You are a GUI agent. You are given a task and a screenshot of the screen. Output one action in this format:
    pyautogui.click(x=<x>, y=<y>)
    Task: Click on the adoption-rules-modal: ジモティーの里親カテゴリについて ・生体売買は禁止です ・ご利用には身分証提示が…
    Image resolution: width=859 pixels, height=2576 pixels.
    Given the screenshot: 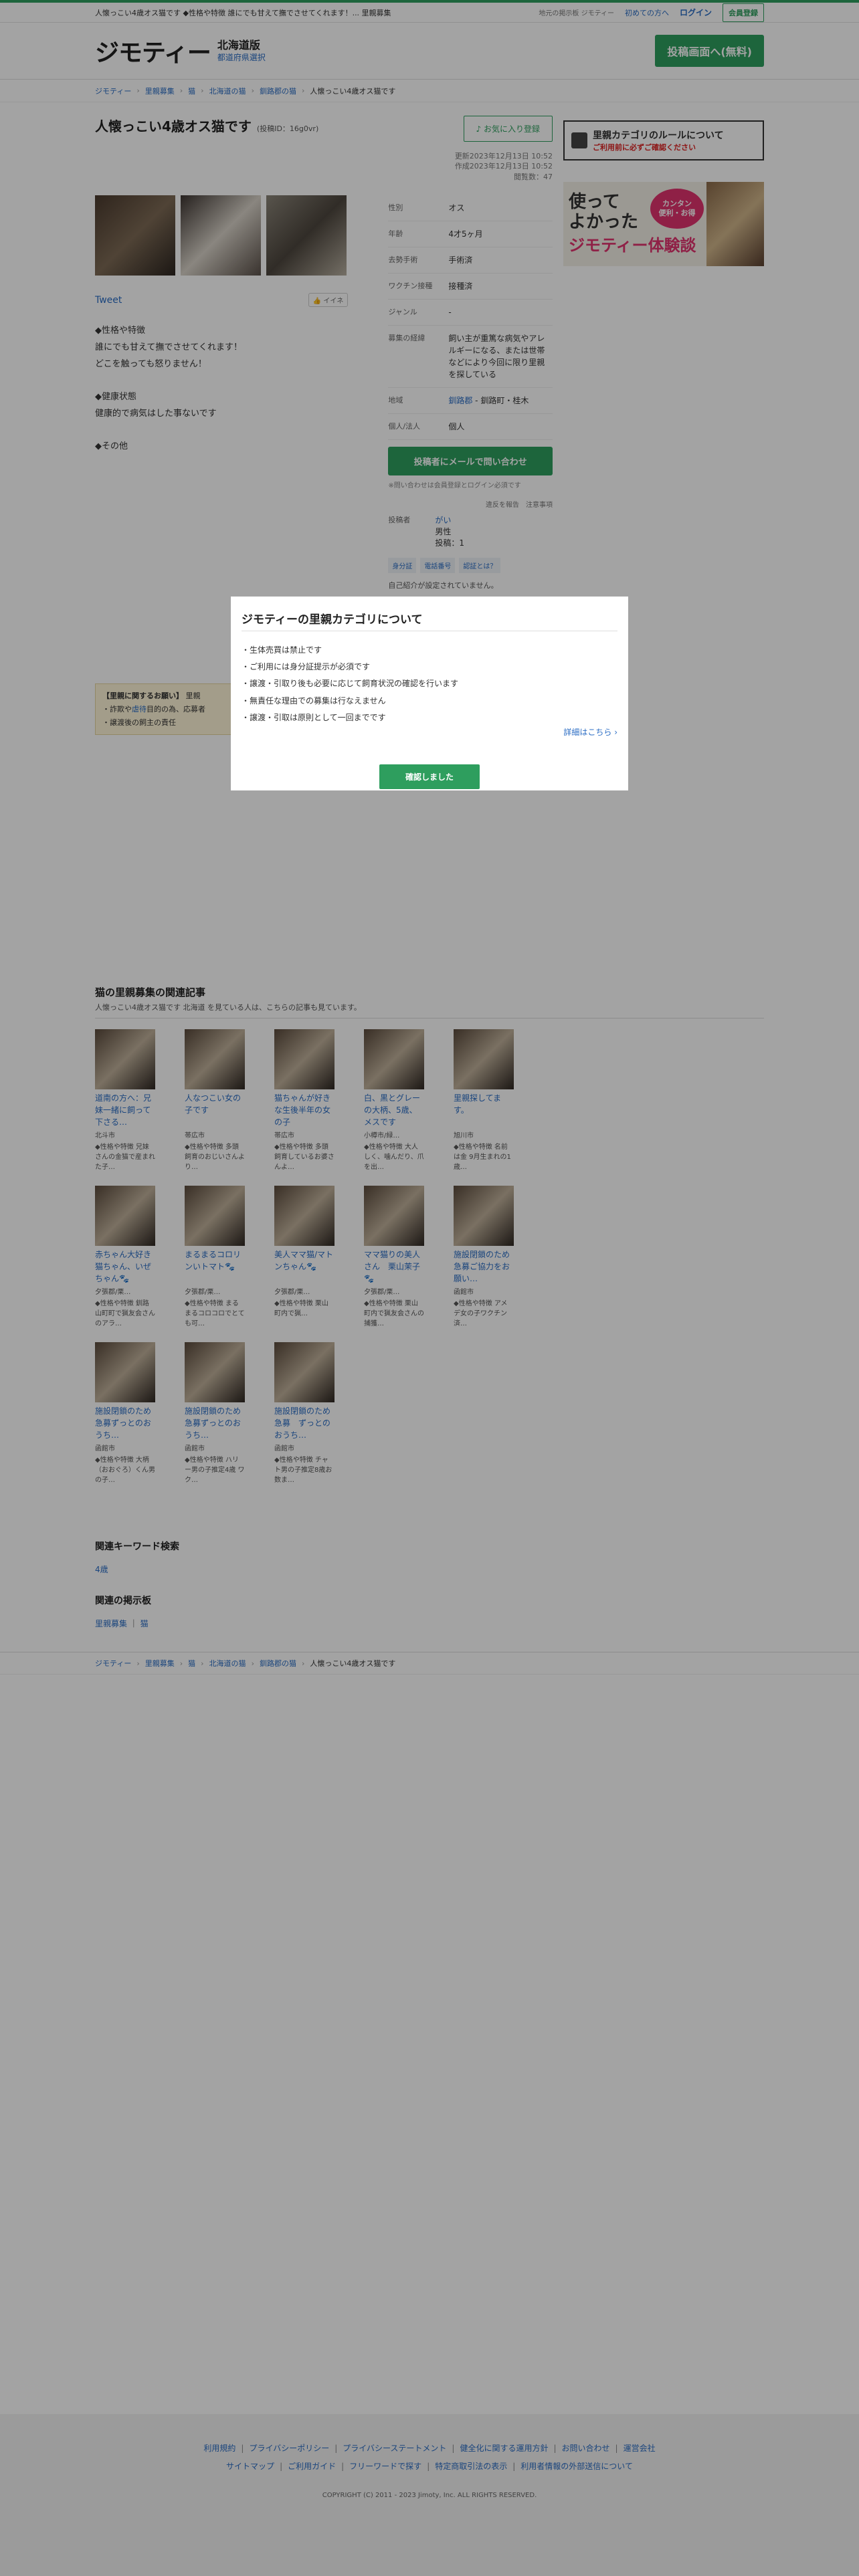 What is the action you would take?
    pyautogui.click(x=429, y=693)
    